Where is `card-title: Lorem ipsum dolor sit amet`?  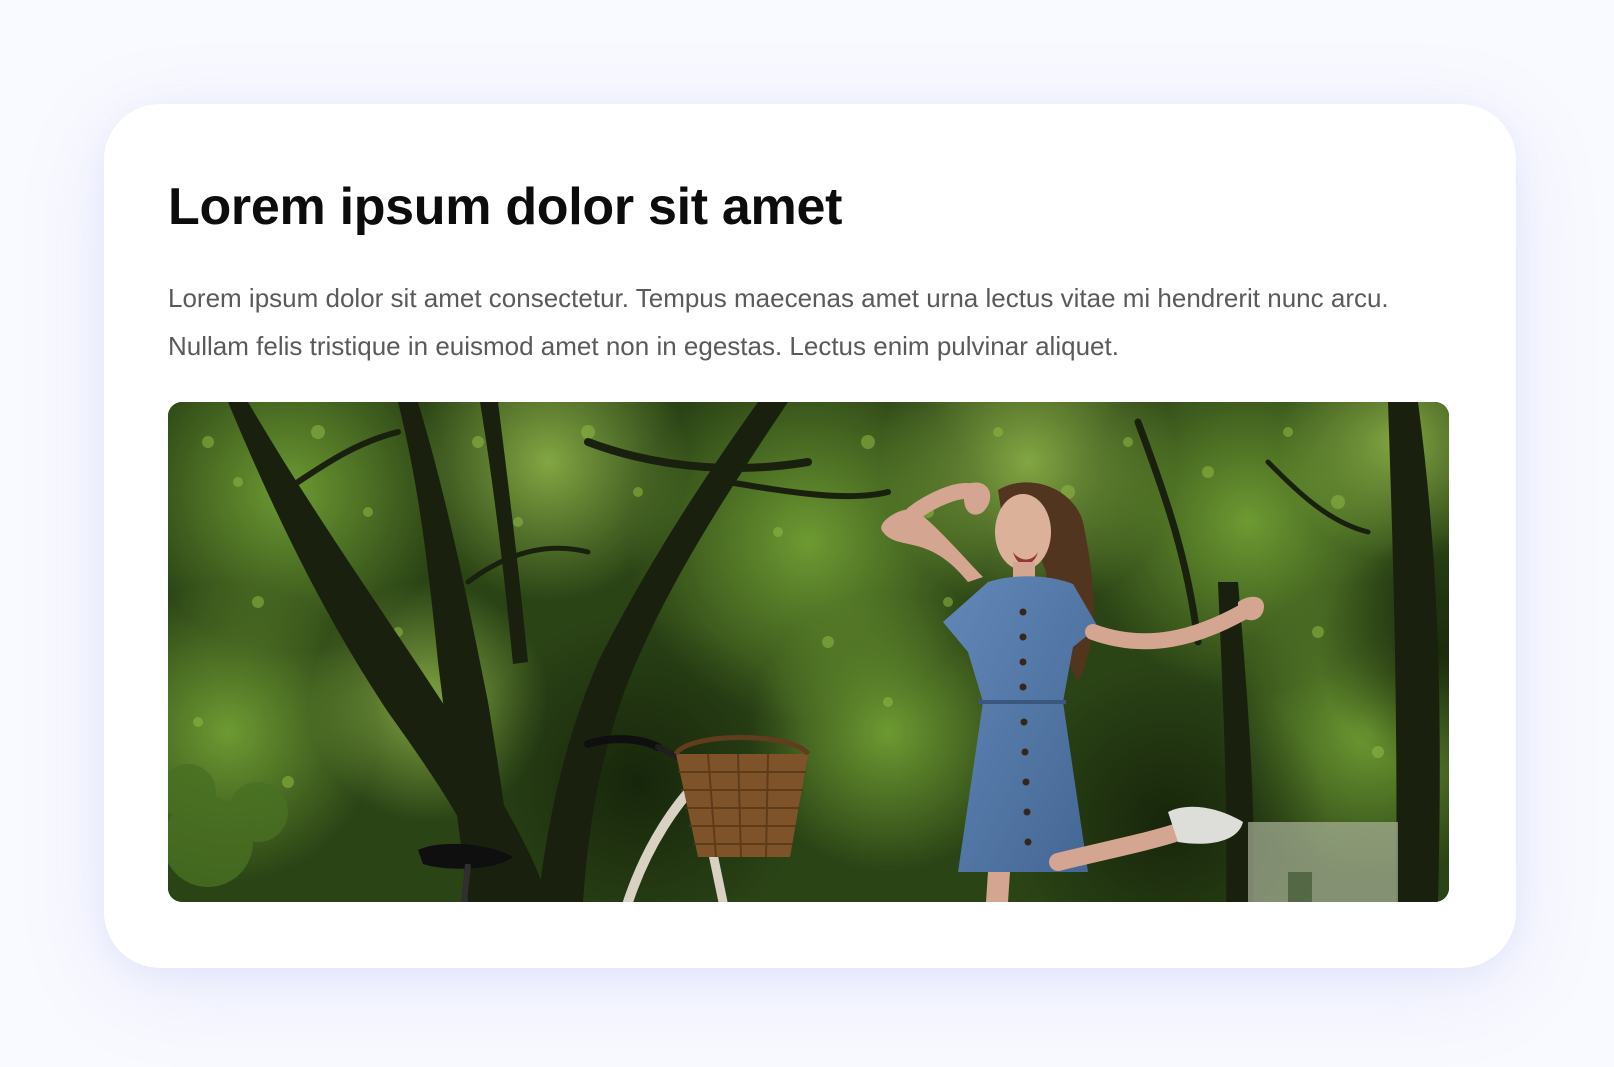 card-title: Lorem ipsum dolor sit amet is located at coordinates (505, 207).